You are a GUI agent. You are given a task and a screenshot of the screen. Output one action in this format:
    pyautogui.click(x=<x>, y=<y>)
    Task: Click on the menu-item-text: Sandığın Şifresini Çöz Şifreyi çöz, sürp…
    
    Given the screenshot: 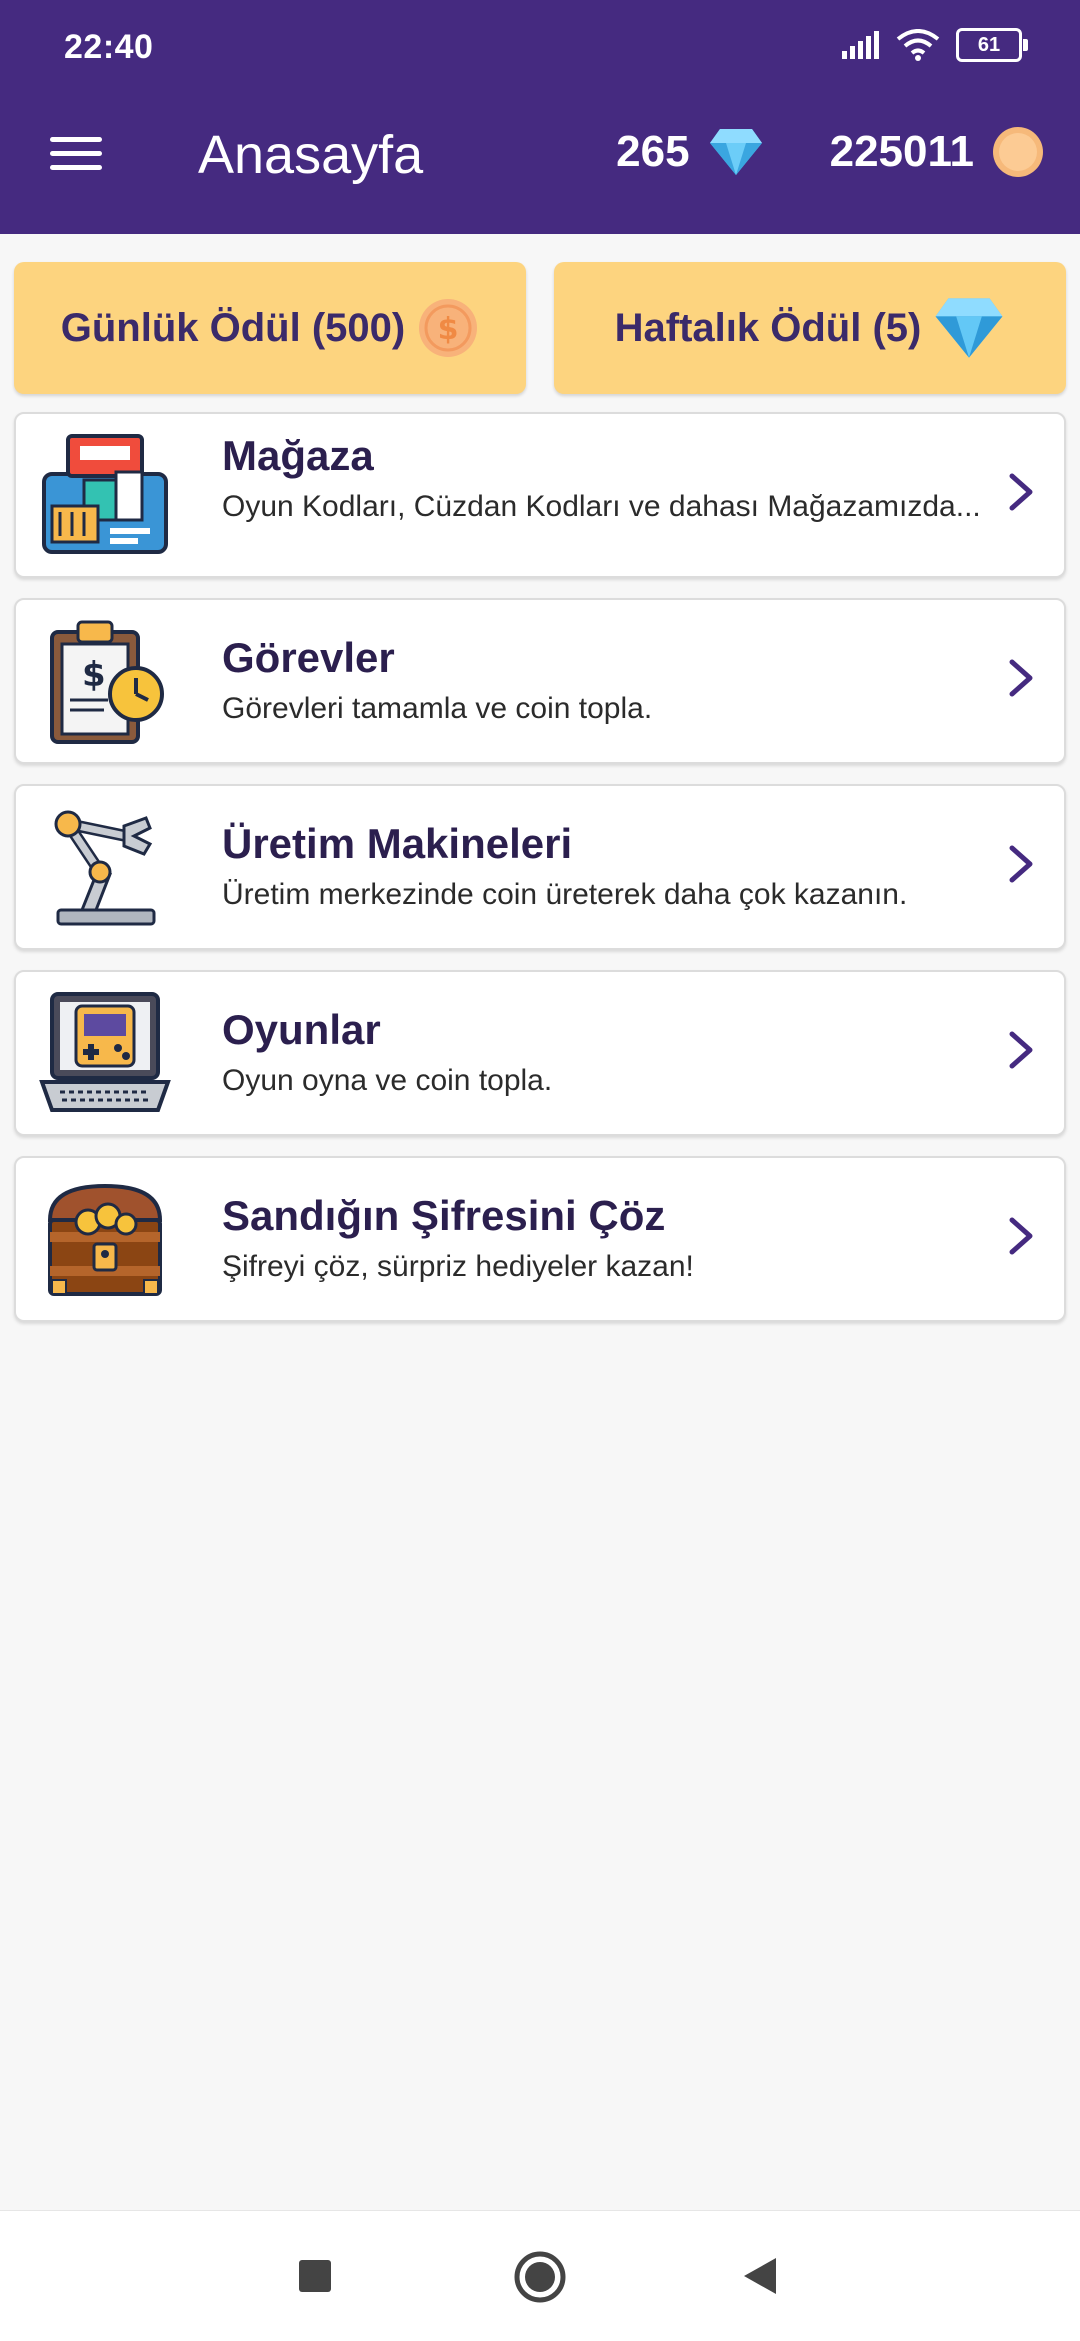 What is the action you would take?
    pyautogui.click(x=603, y=1239)
    